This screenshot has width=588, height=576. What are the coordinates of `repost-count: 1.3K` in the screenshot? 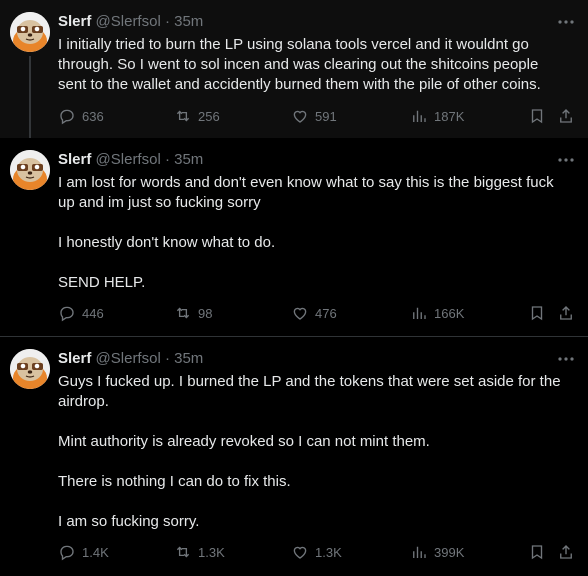 It's located at (211, 552).